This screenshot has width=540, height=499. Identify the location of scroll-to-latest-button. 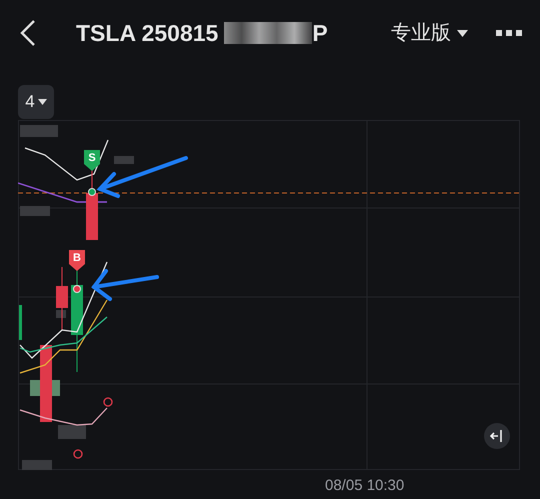
(497, 436).